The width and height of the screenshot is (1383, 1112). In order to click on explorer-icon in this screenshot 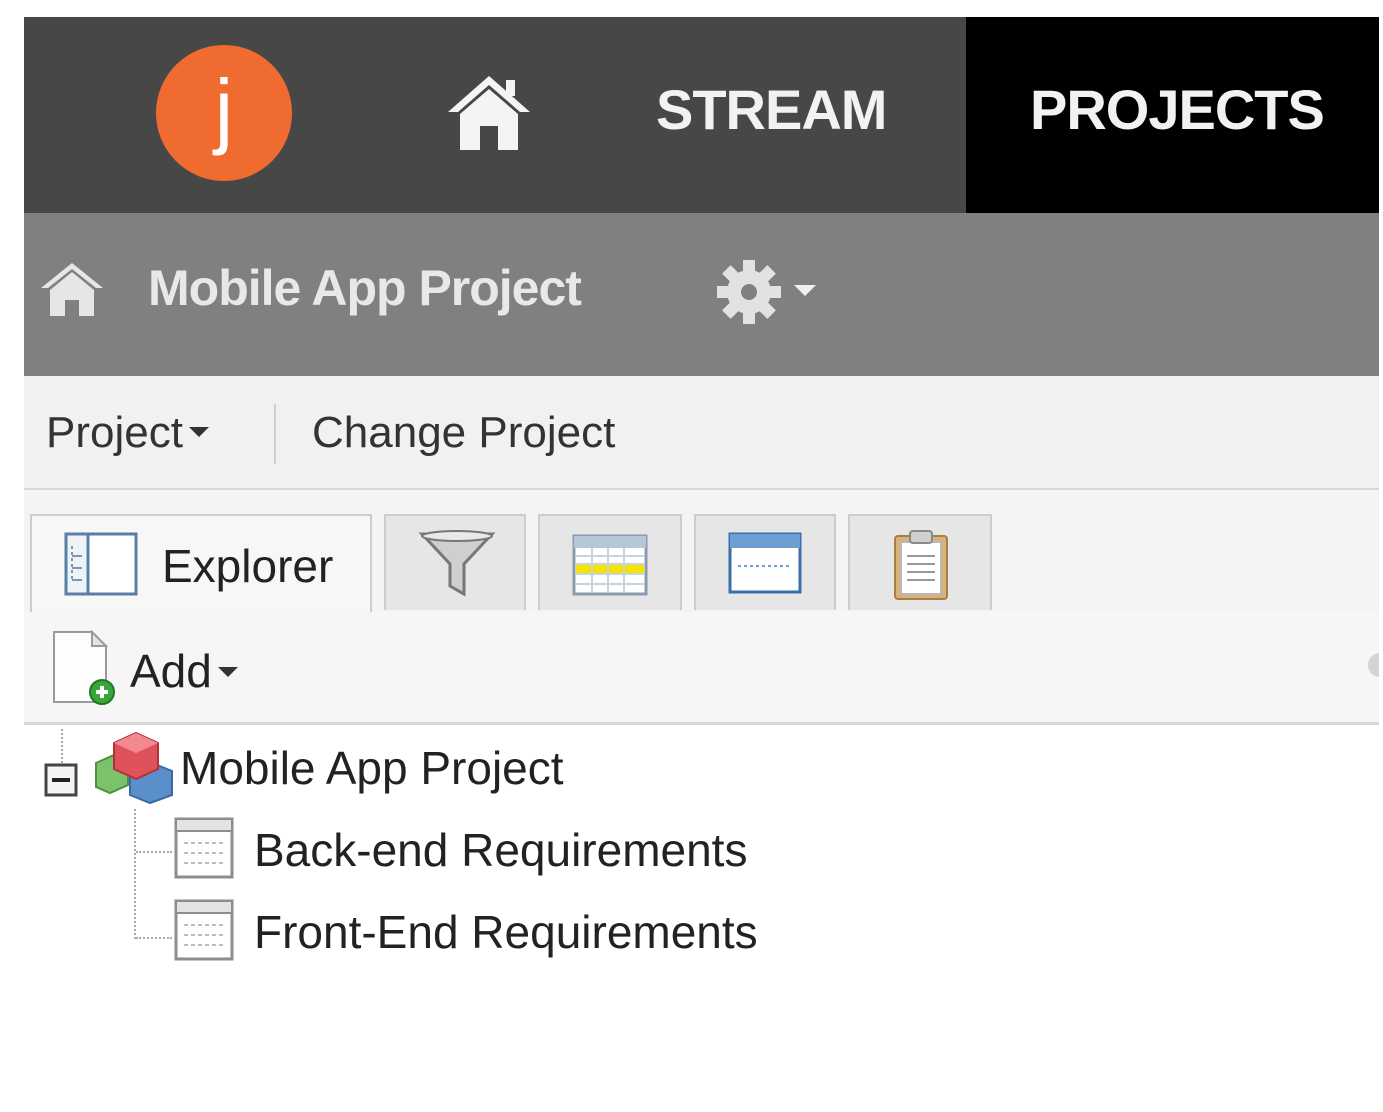, I will do `click(101, 564)`.